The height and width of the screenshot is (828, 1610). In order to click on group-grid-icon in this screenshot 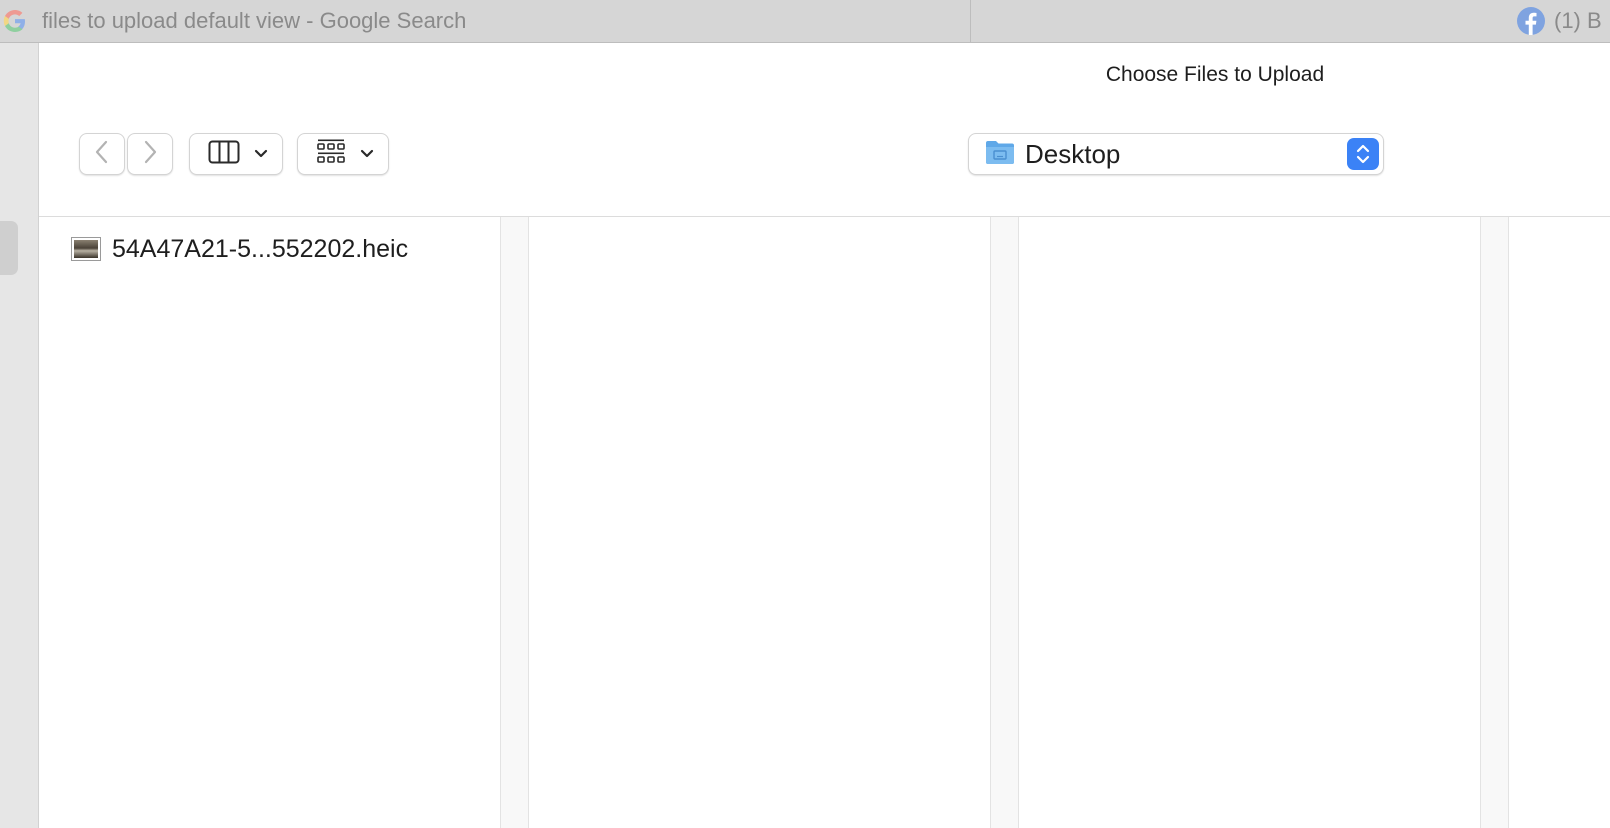, I will do `click(331, 154)`.